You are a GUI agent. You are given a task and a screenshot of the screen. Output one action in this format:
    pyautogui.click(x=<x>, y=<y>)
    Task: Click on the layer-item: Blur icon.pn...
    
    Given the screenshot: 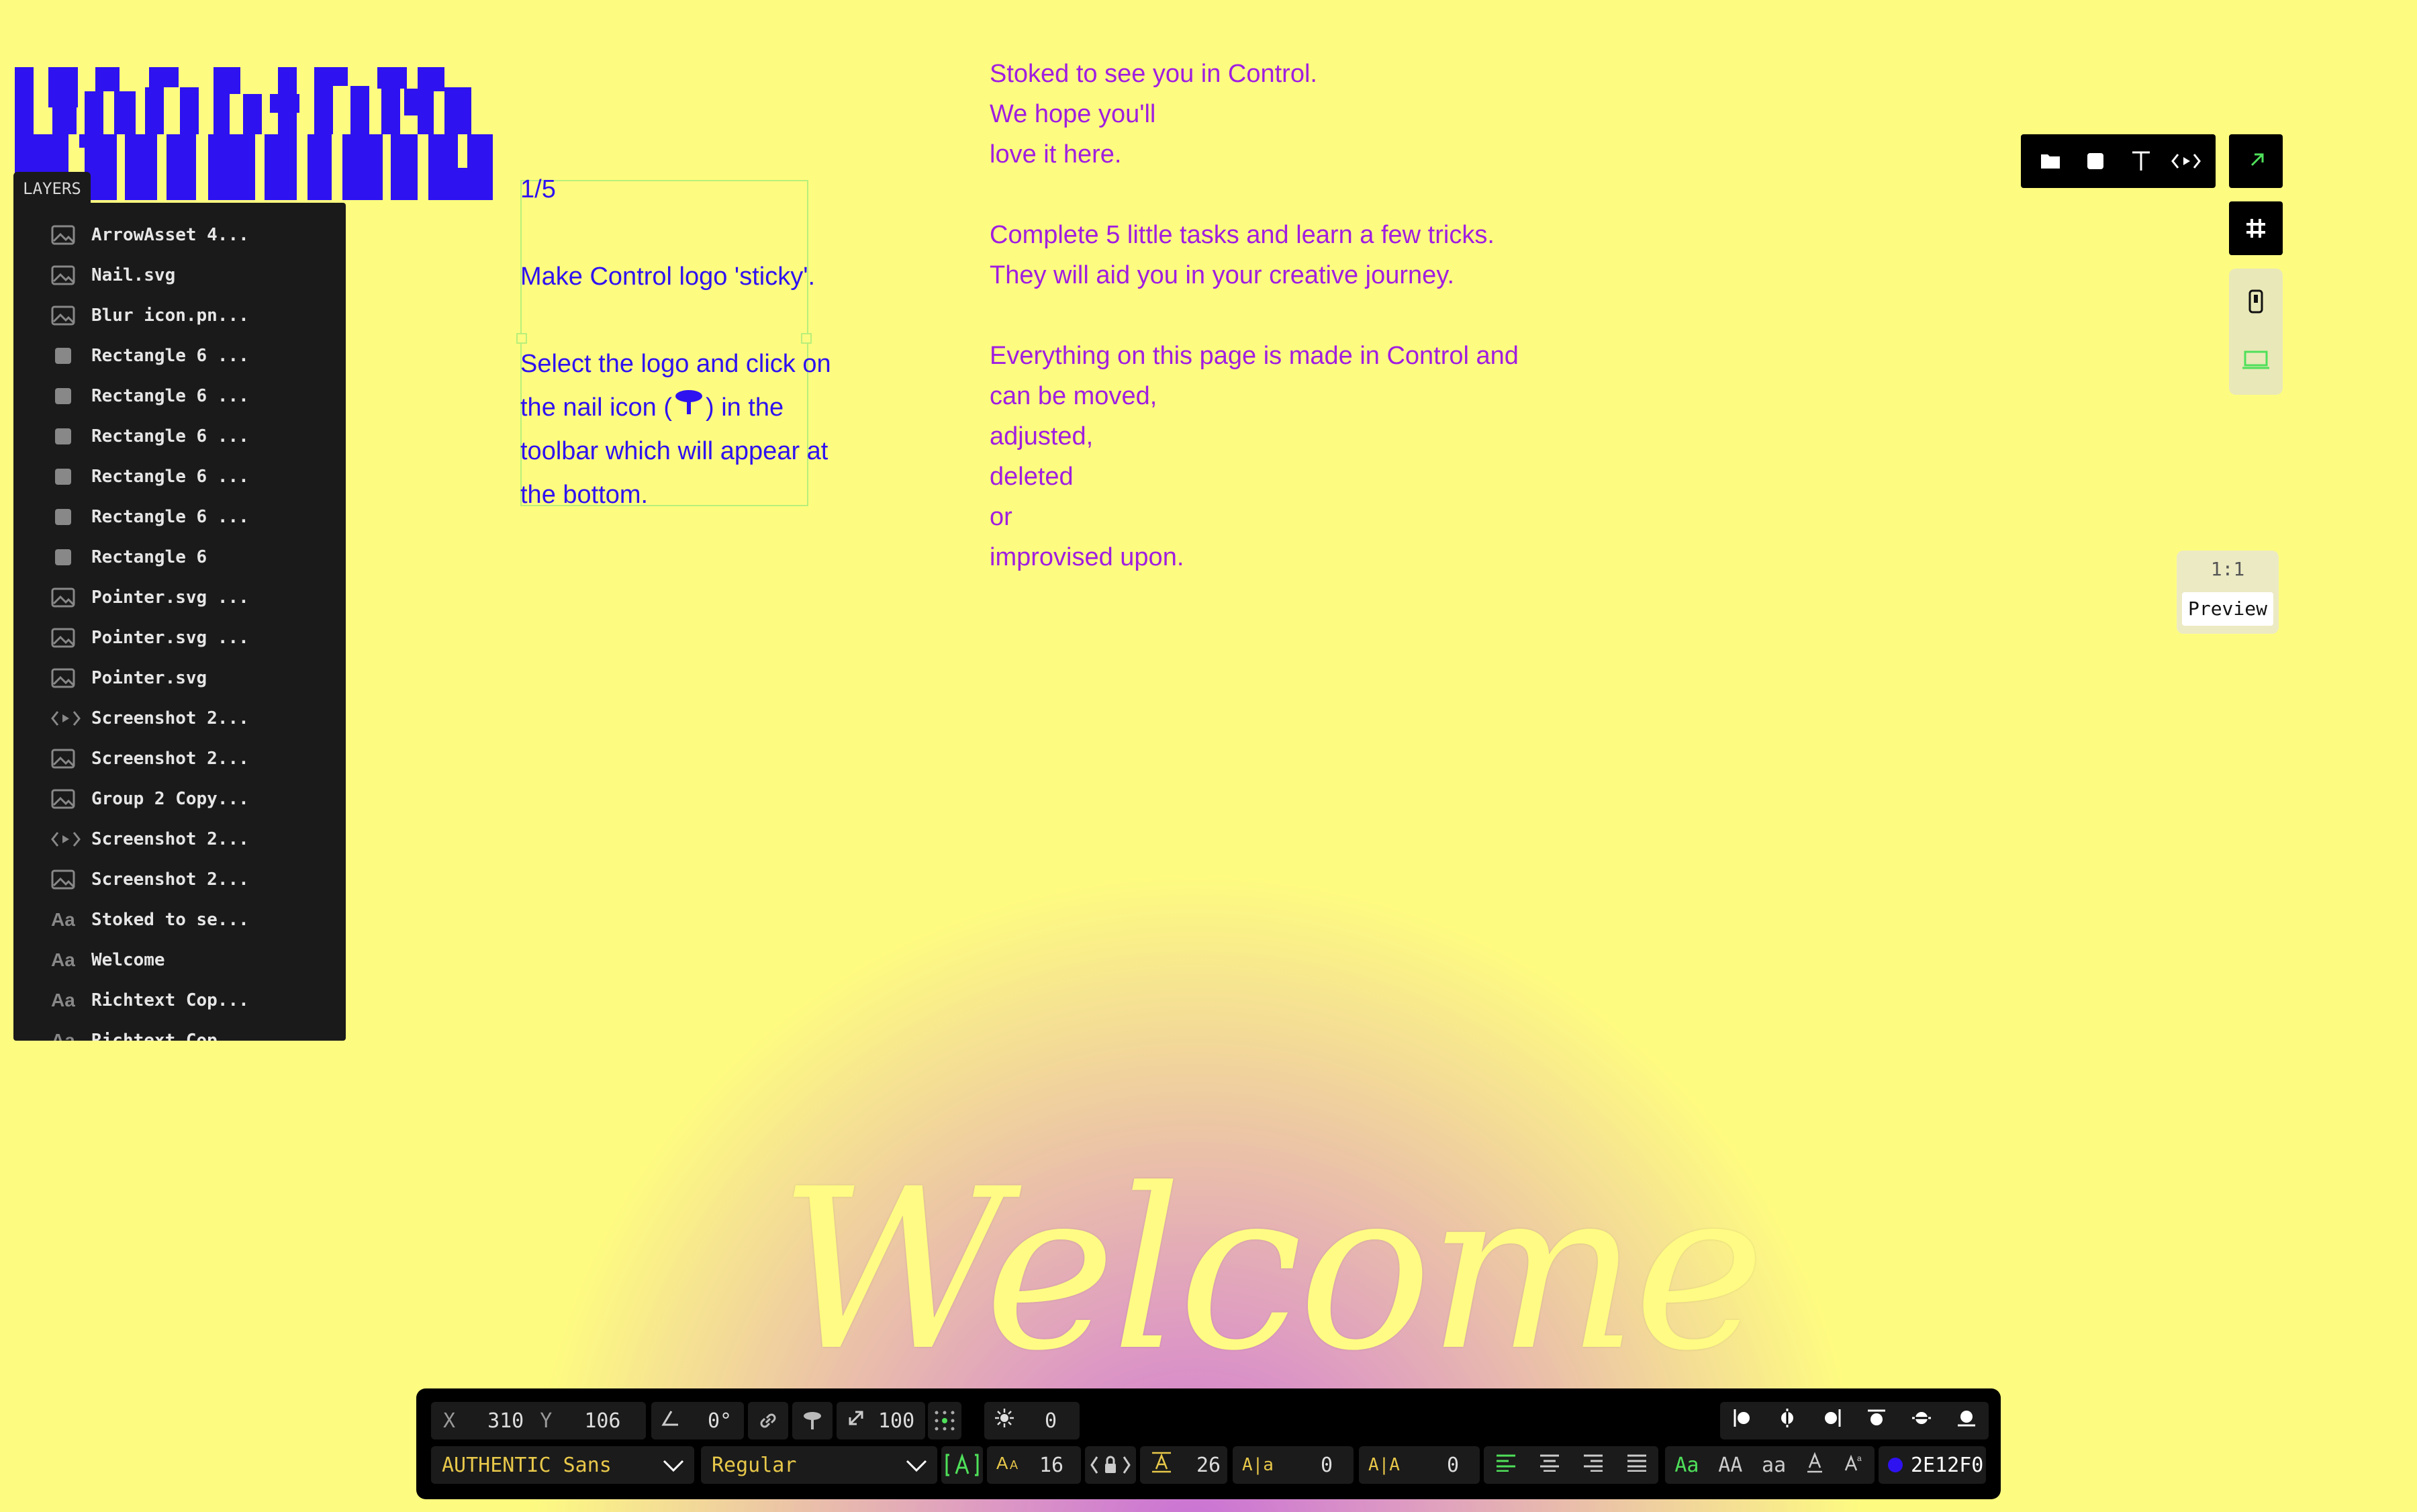 What is the action you would take?
    pyautogui.click(x=180, y=315)
    